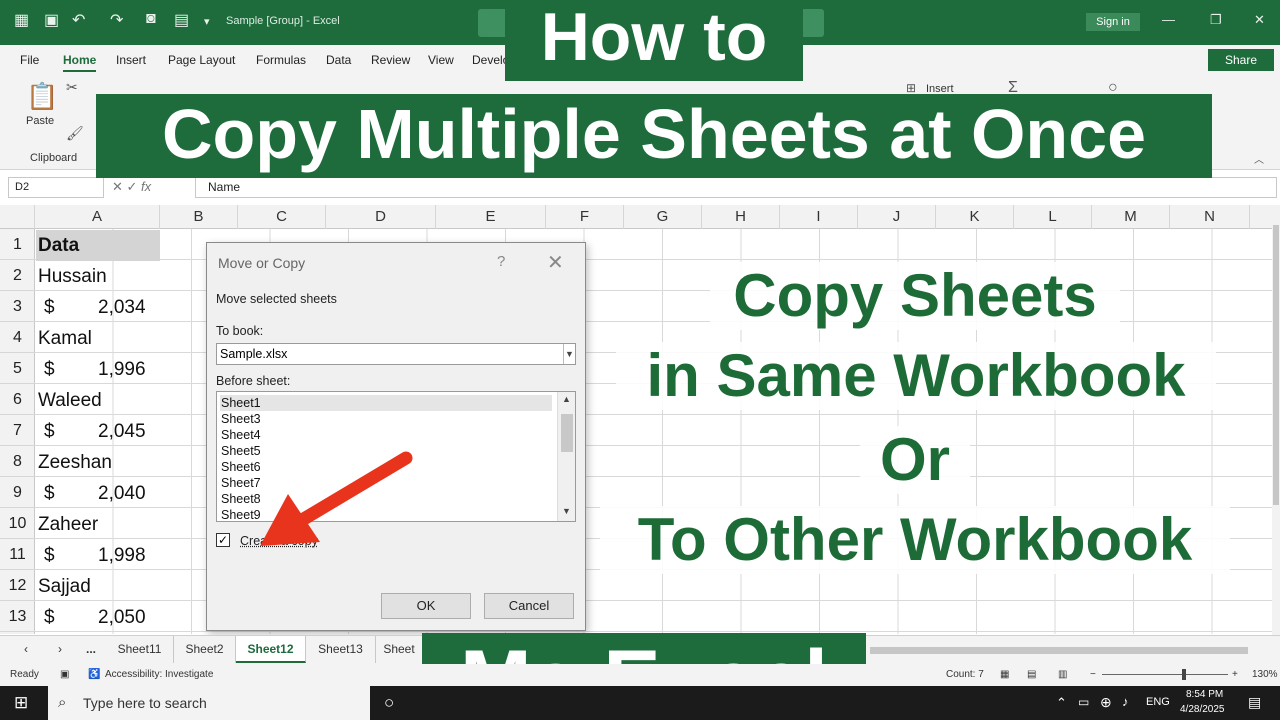 This screenshot has width=1280, height=720. I want to click on tab-insert: Insert, so click(131, 60).